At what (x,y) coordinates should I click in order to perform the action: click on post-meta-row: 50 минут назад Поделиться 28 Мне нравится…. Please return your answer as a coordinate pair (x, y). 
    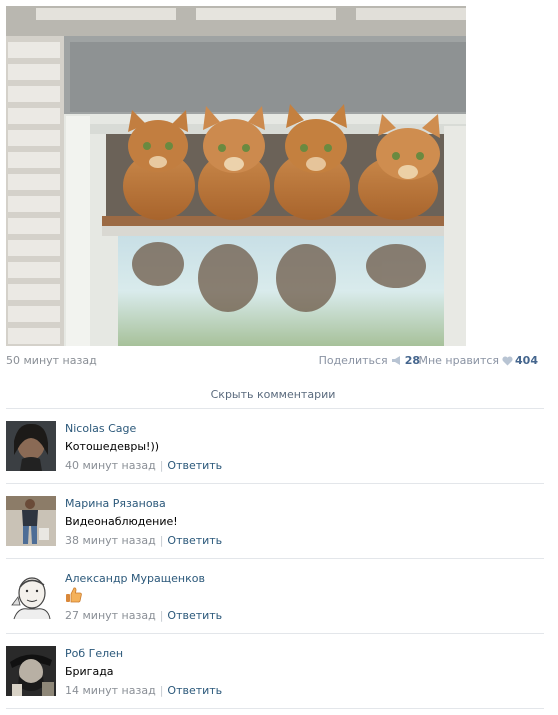
    Looking at the image, I should click on (272, 362).